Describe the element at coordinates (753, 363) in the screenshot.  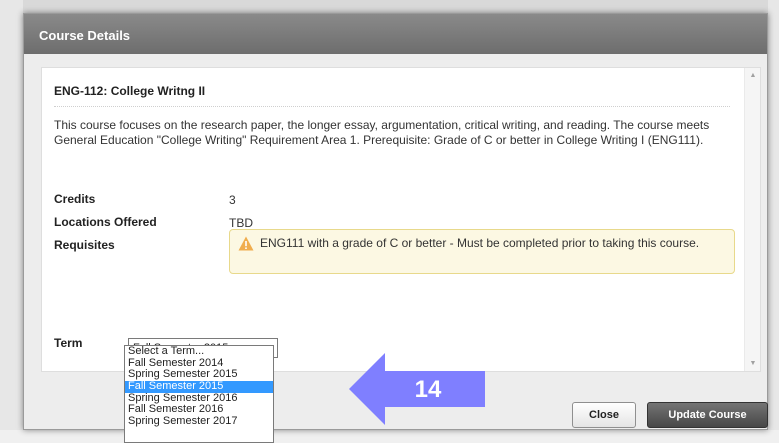
I see `scroll-down-icon: ▼` at that location.